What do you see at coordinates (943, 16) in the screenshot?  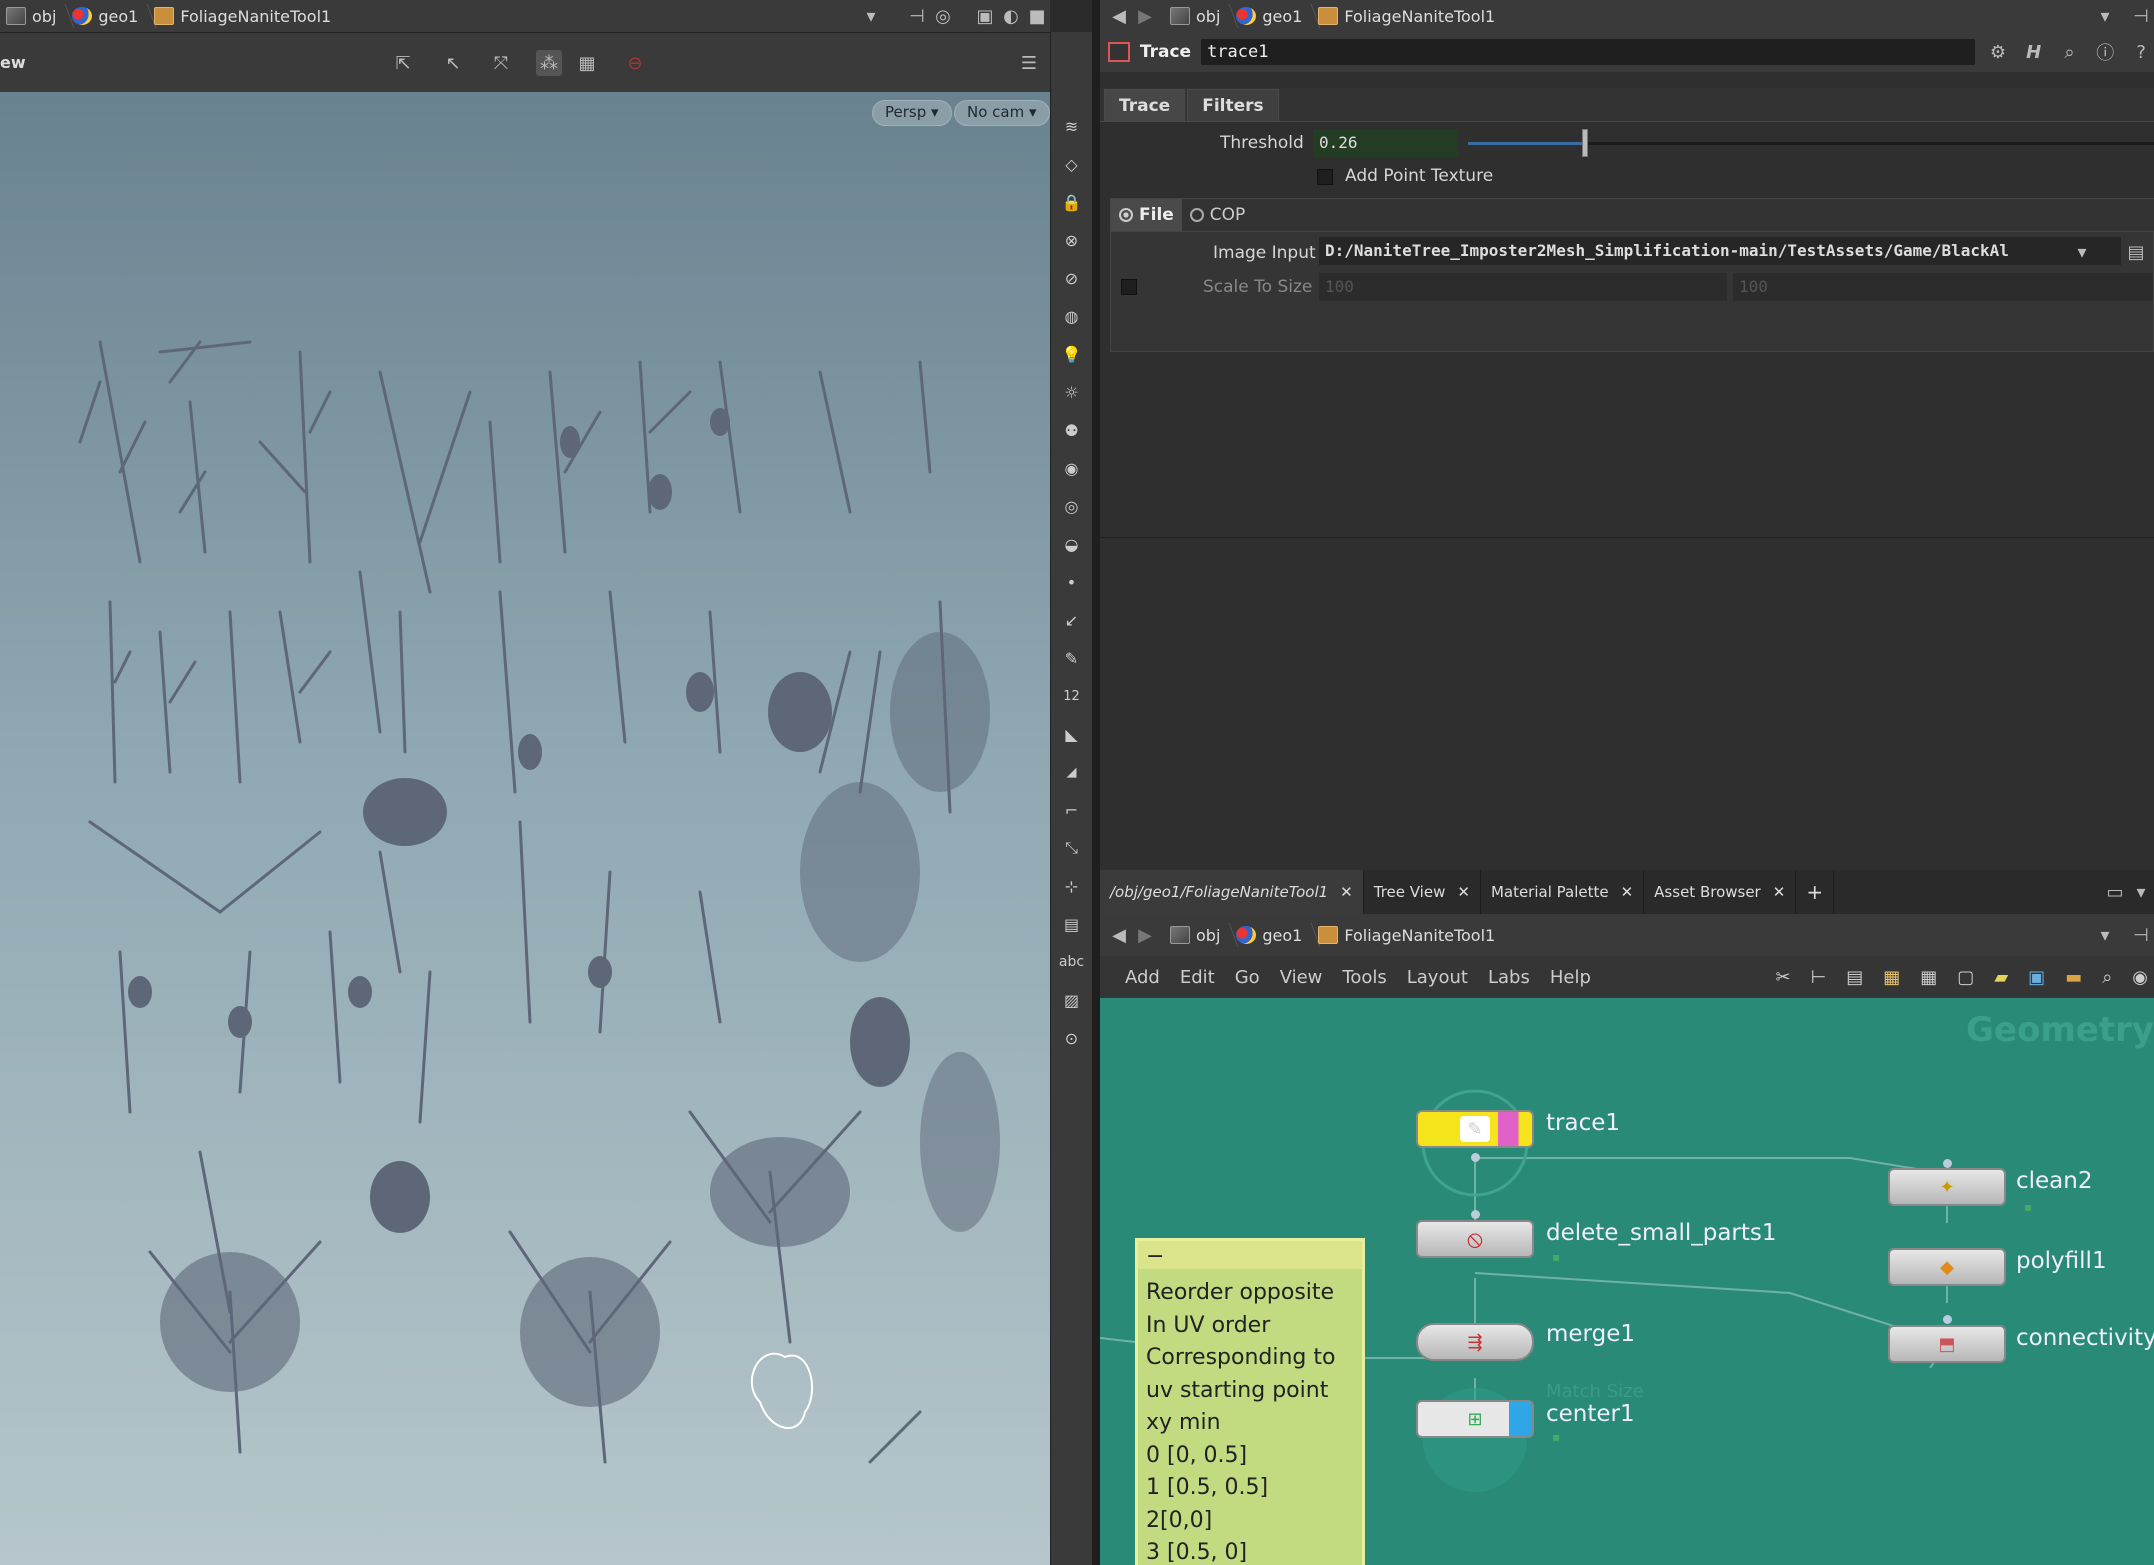 I see `link-icon: ◎` at bounding box center [943, 16].